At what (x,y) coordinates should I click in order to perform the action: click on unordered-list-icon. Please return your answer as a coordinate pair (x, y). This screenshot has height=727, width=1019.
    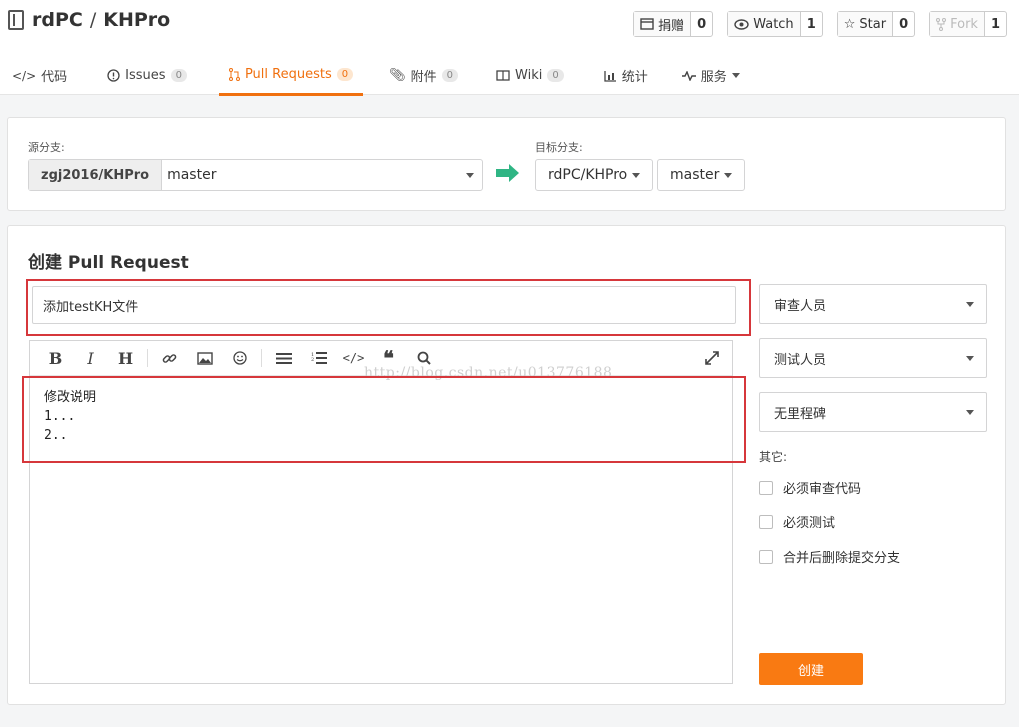
    Looking at the image, I should click on (283, 358).